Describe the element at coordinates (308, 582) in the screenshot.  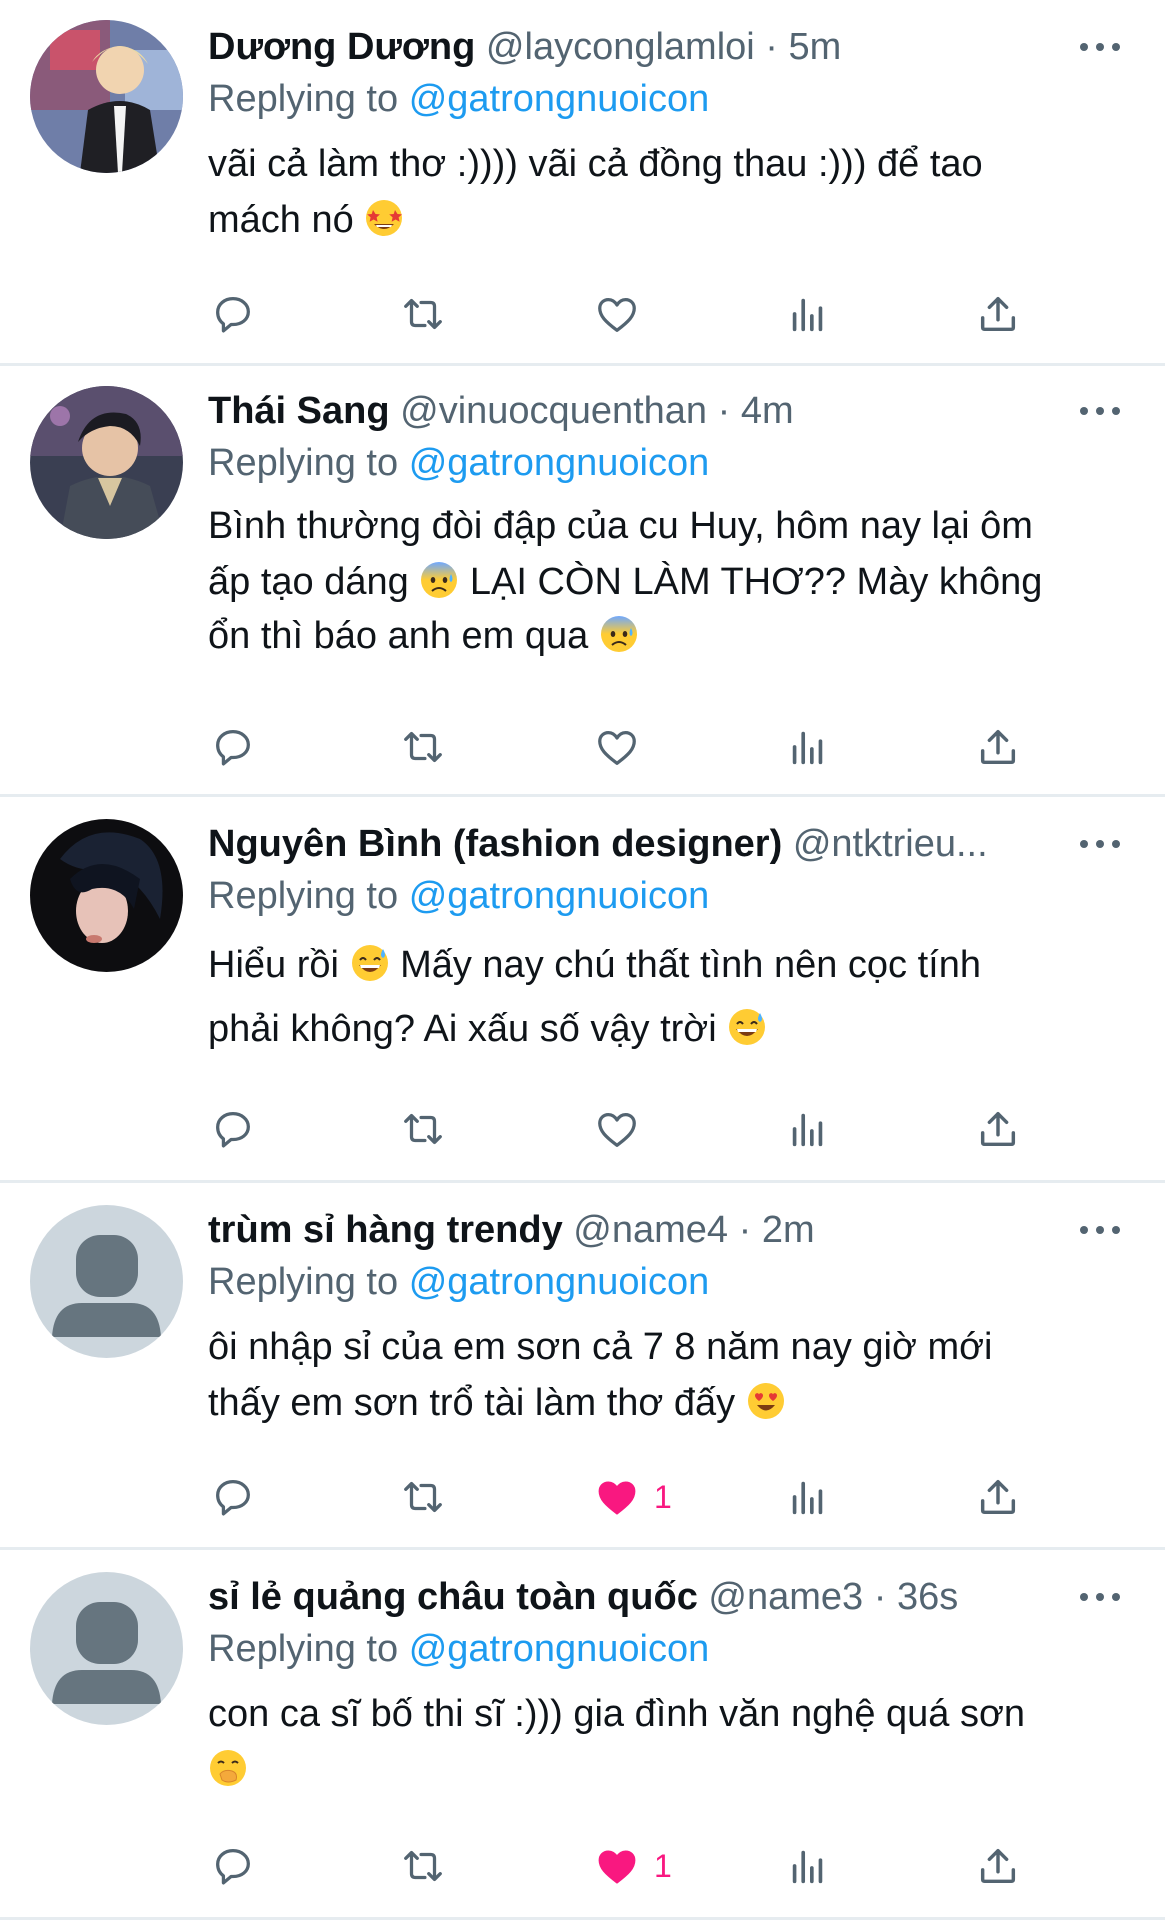
I see `tweet-line: ấp tạo dáng` at that location.